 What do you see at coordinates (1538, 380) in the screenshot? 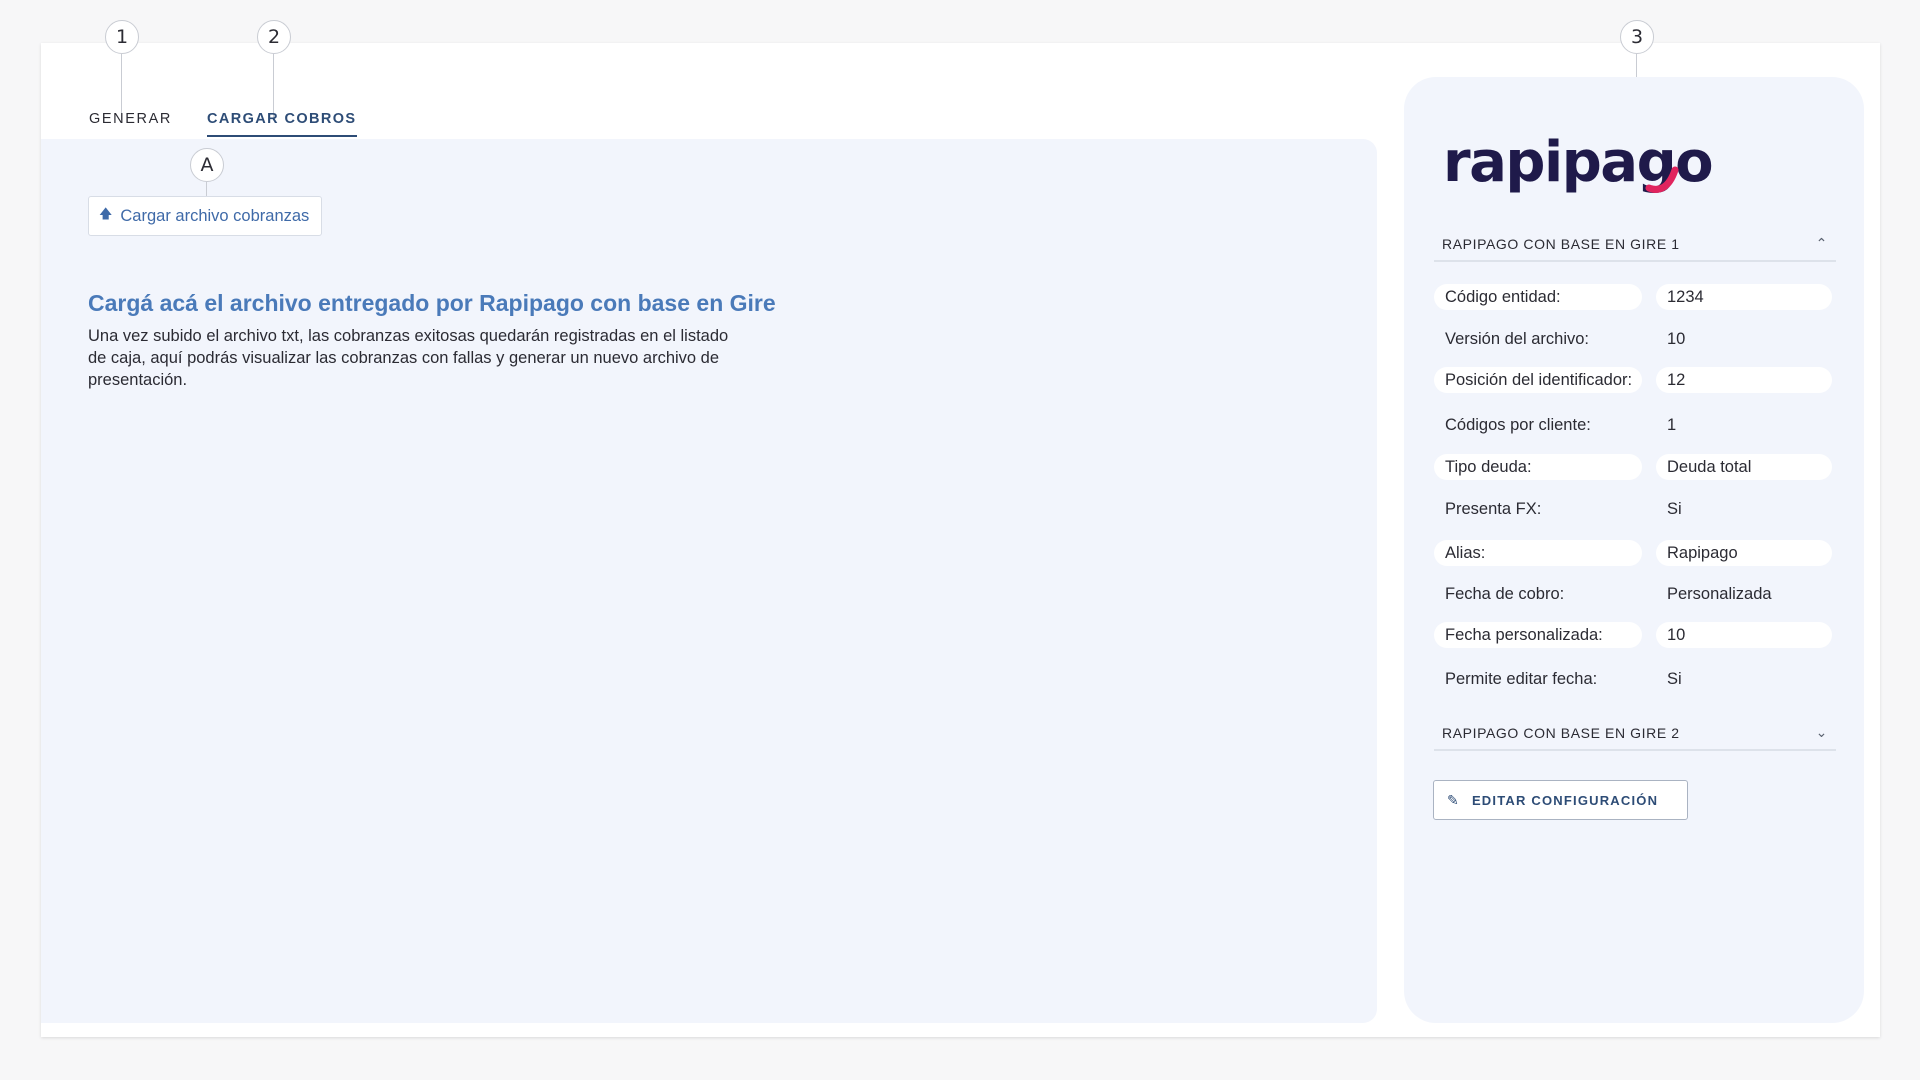
I see `field-label: Posición del identificador:` at bounding box center [1538, 380].